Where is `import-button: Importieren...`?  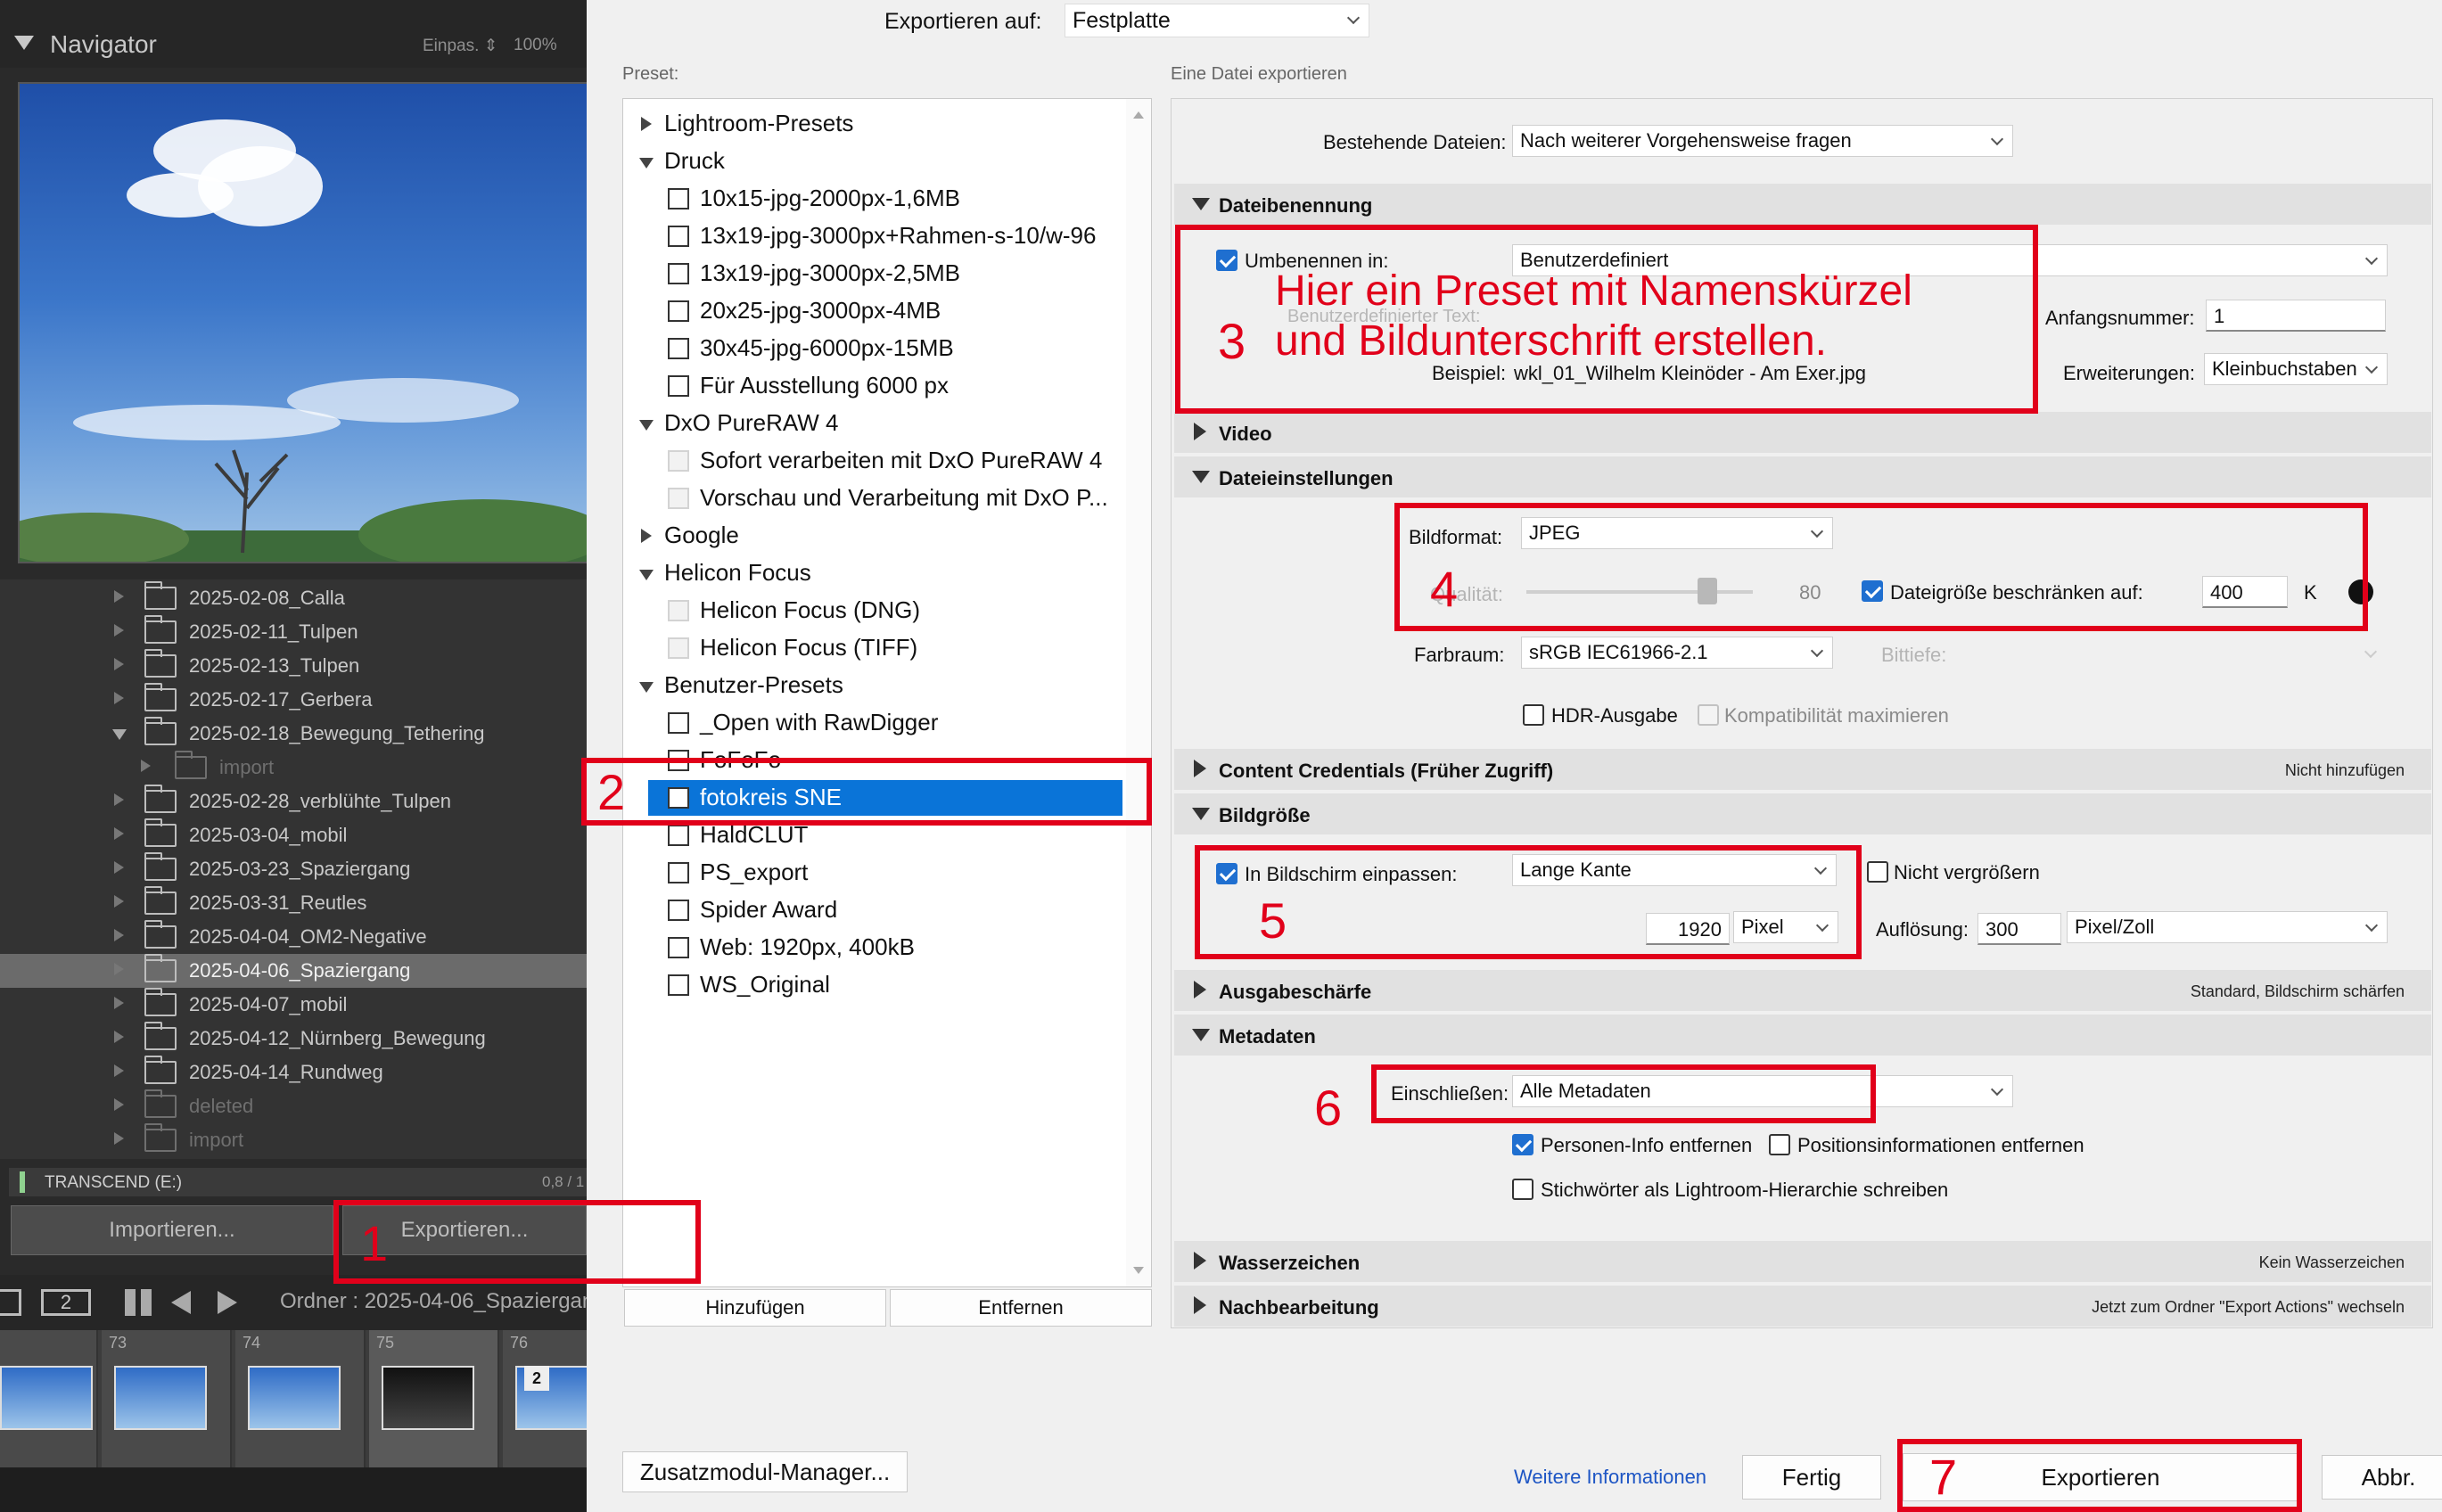 import-button: Importieren... is located at coordinates (172, 1230).